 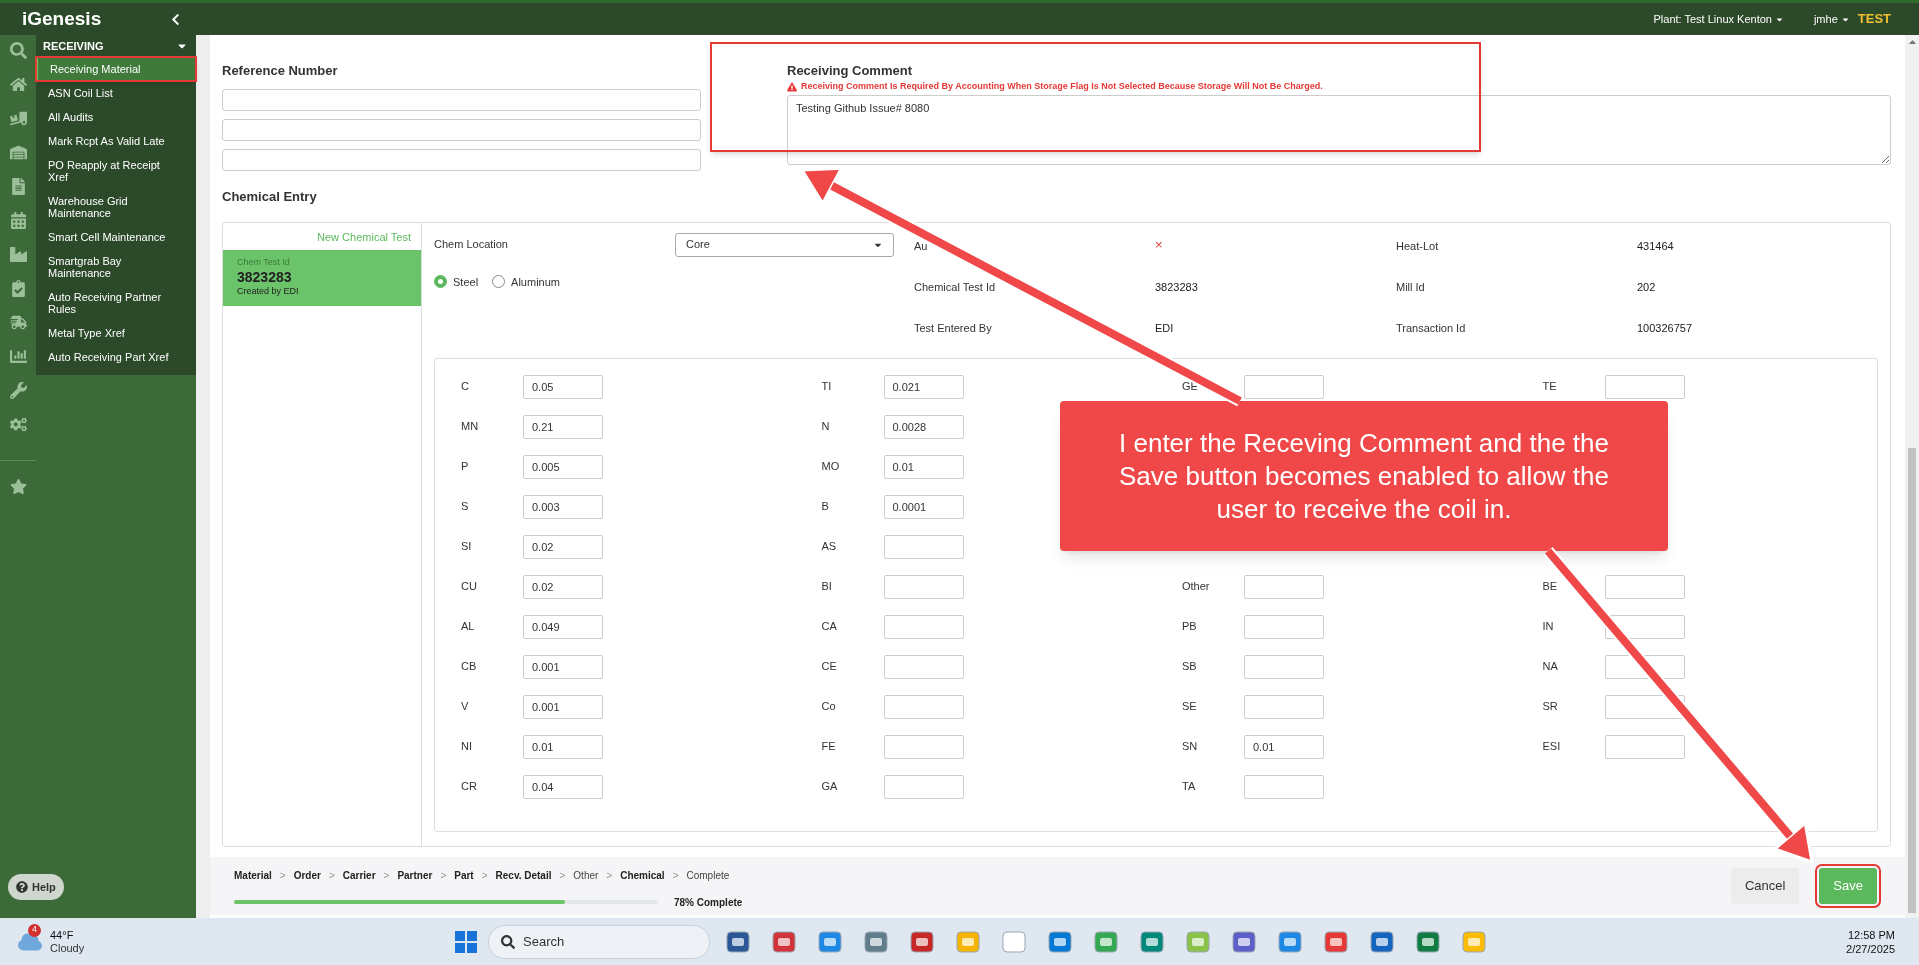 I want to click on test-label: Chem Test Id, so click(x=264, y=262).